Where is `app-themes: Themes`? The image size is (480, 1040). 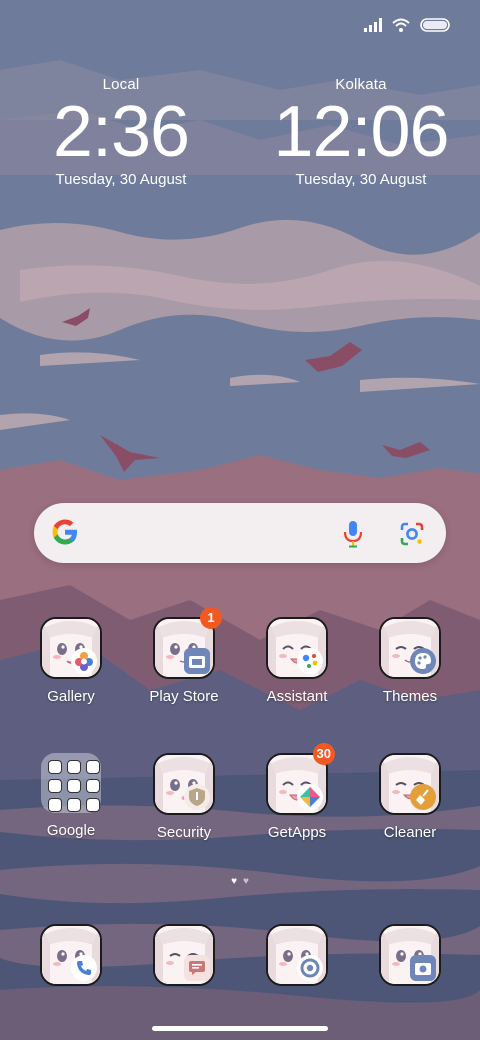 app-themes: Themes is located at coordinates (410, 661).